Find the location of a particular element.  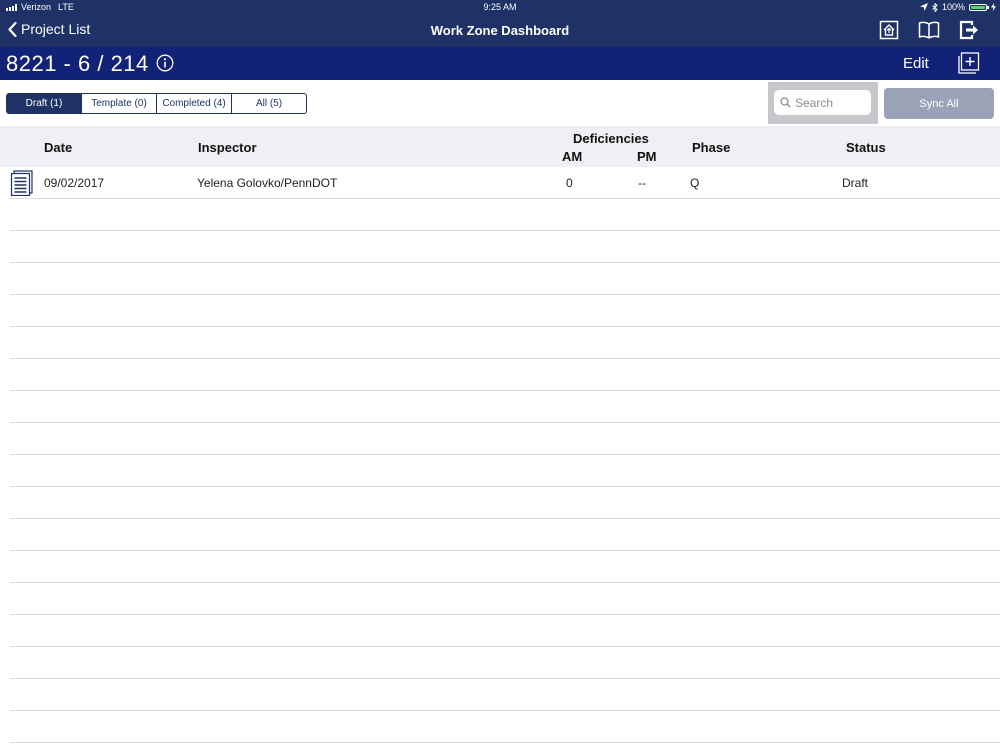

row-status: Draft is located at coordinates (855, 183).